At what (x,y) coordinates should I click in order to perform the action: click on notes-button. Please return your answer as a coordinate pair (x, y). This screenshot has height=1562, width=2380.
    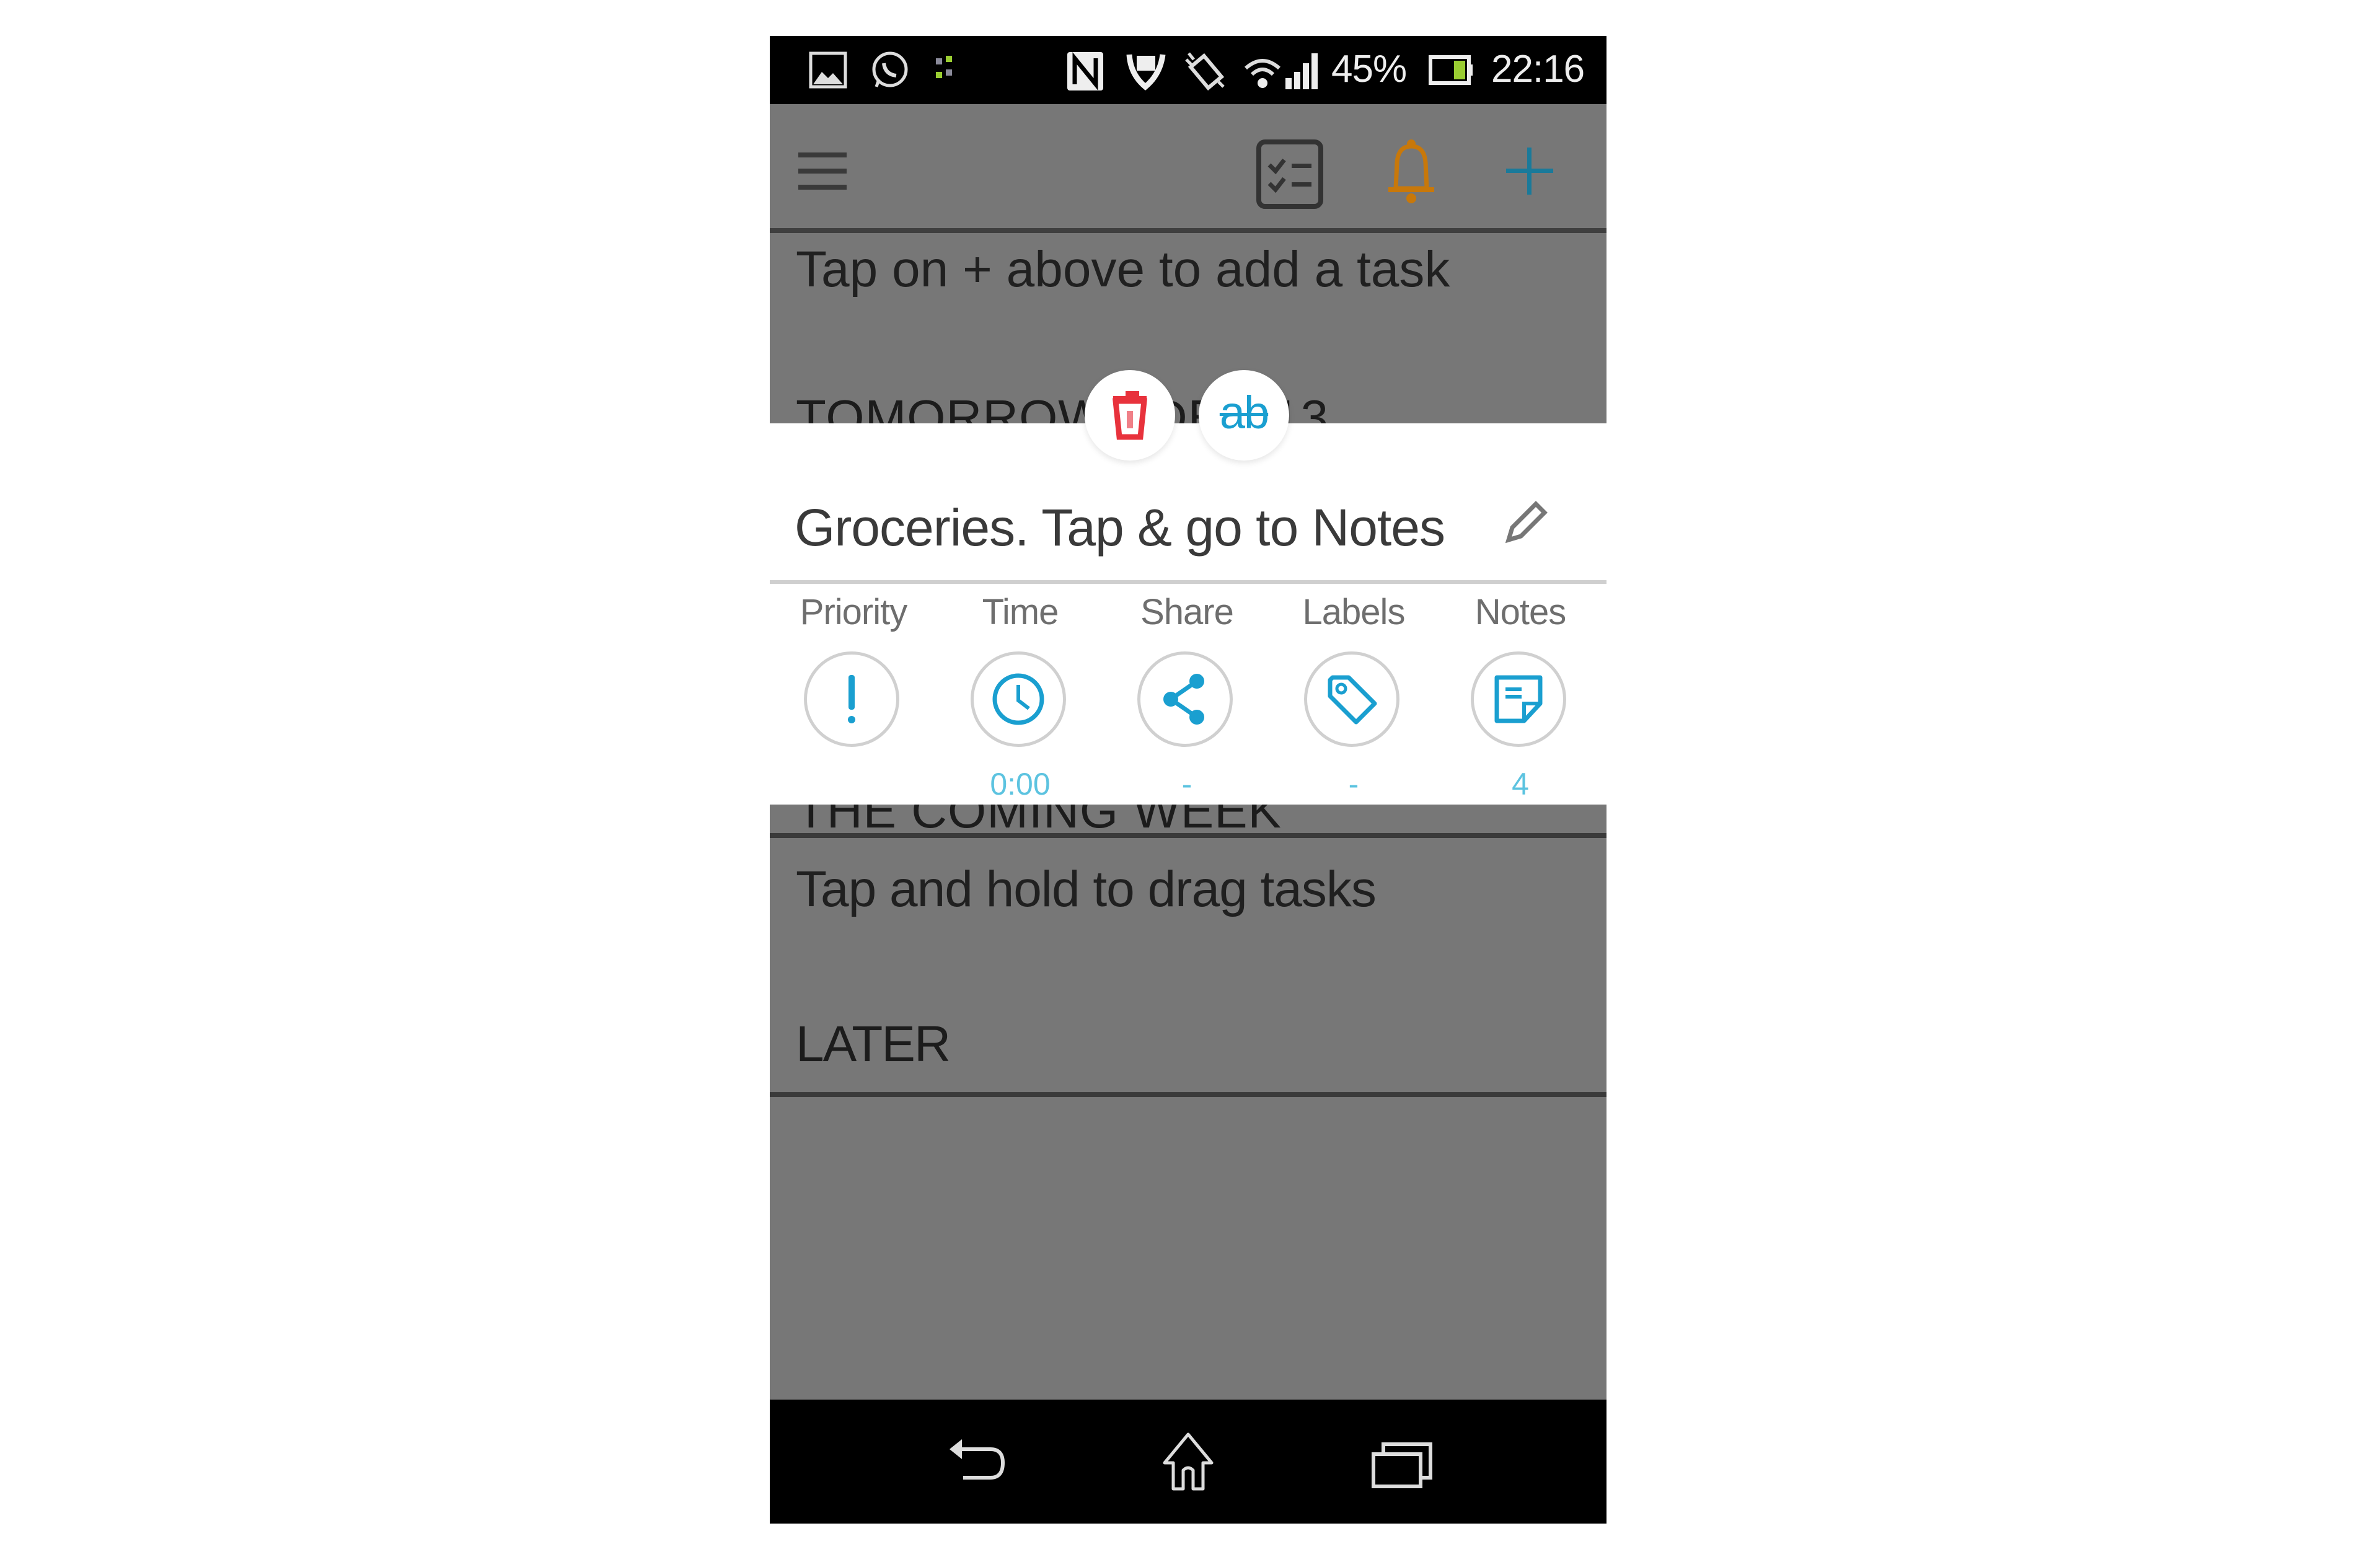
    Looking at the image, I should click on (1518, 699).